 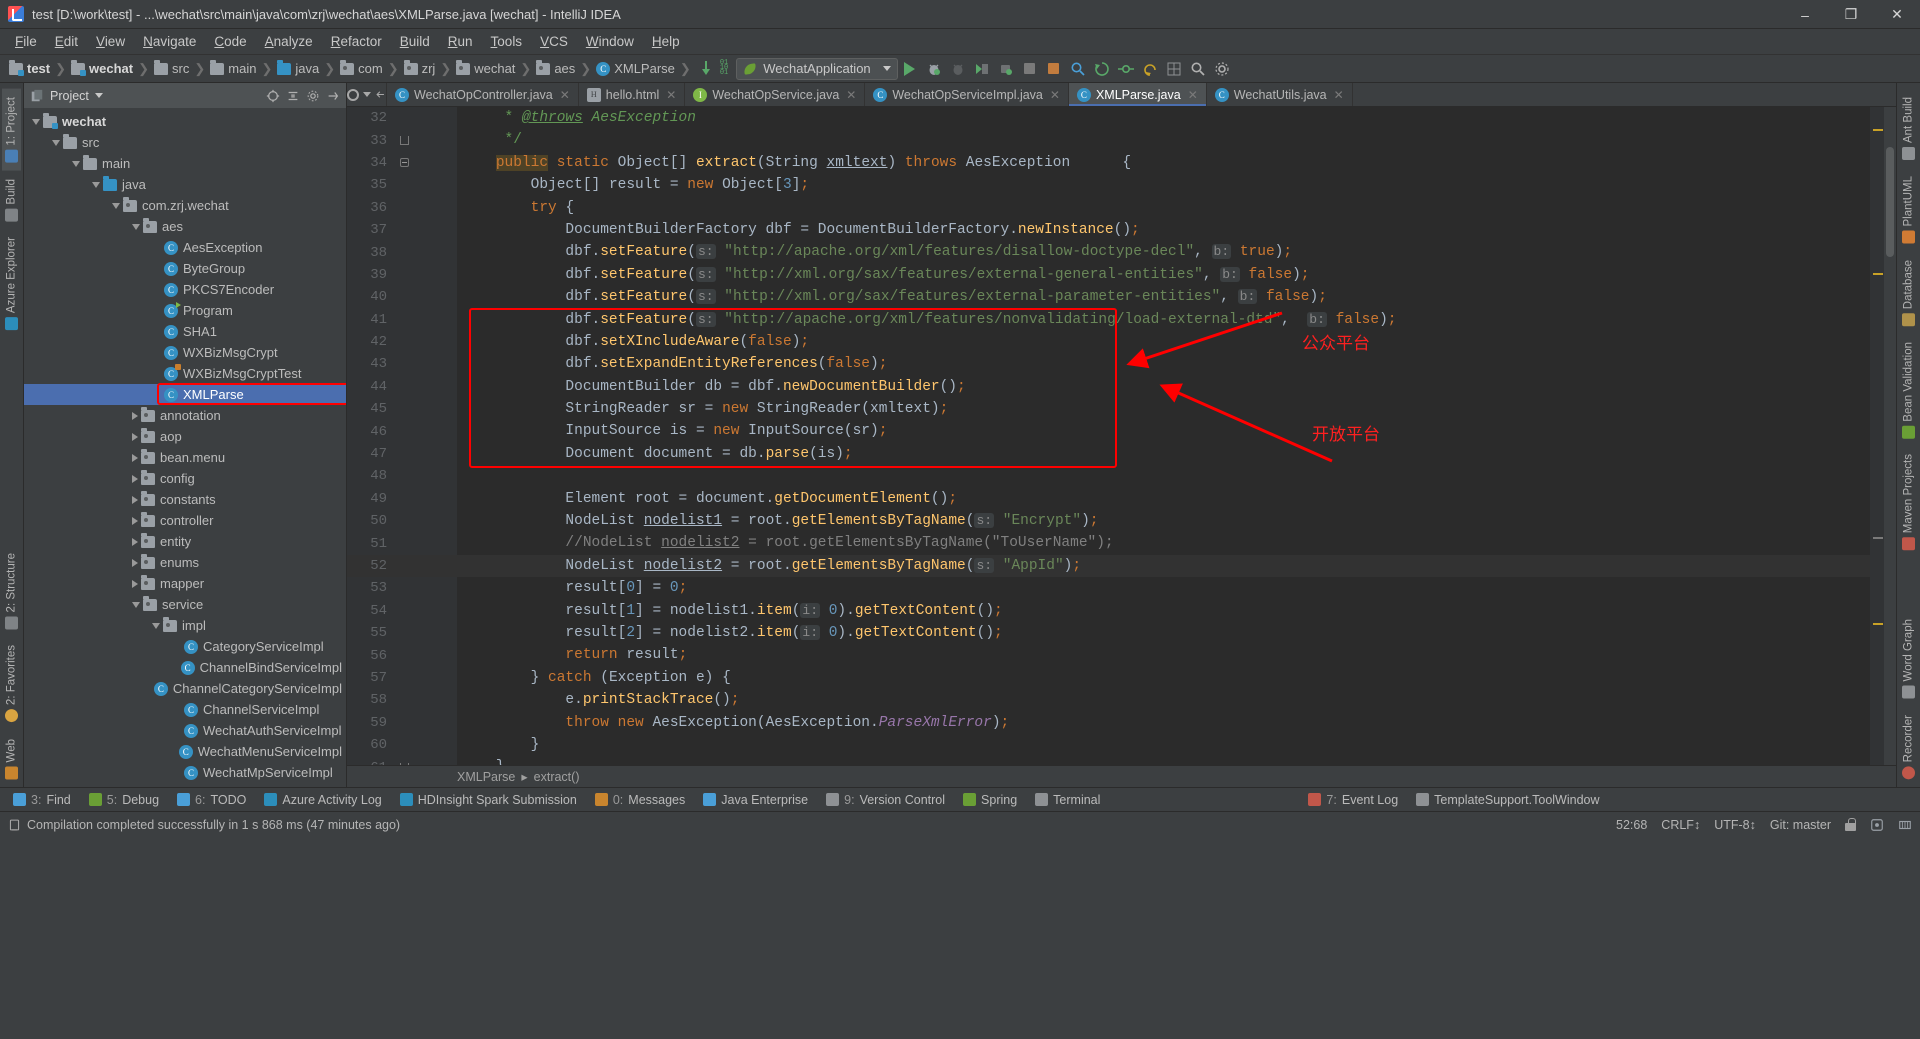 I want to click on breadcrumb-item-wechat: wechat, so click(x=102, y=69).